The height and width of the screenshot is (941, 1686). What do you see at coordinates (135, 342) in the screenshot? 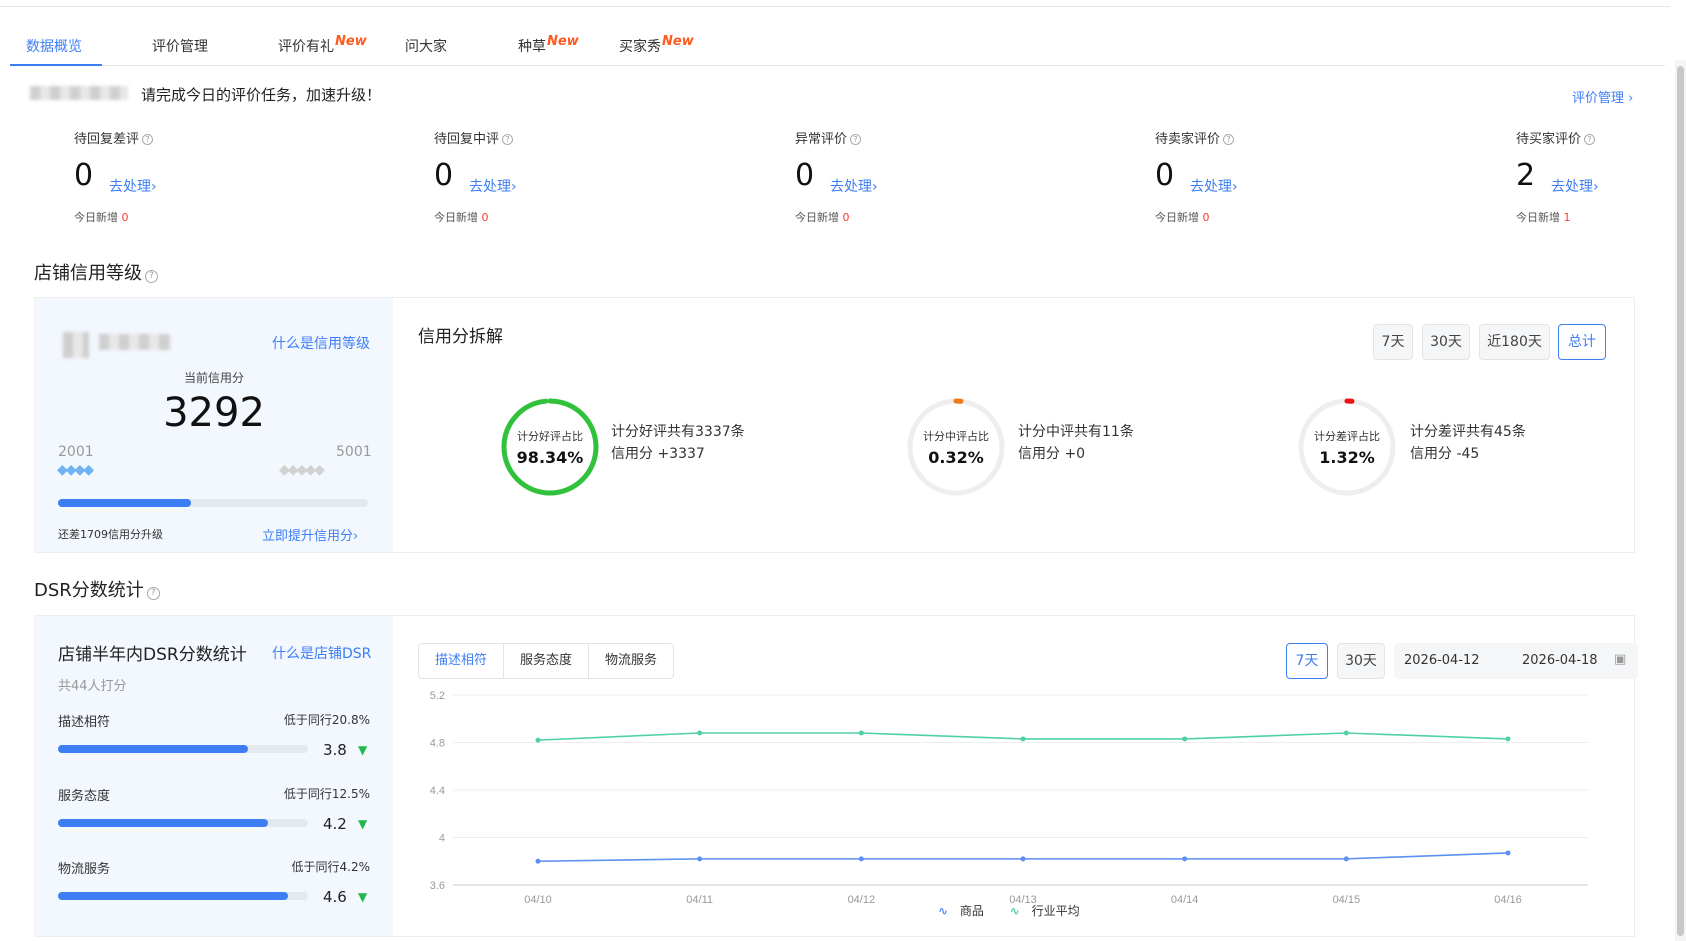
I see `shop-name-blurred` at bounding box center [135, 342].